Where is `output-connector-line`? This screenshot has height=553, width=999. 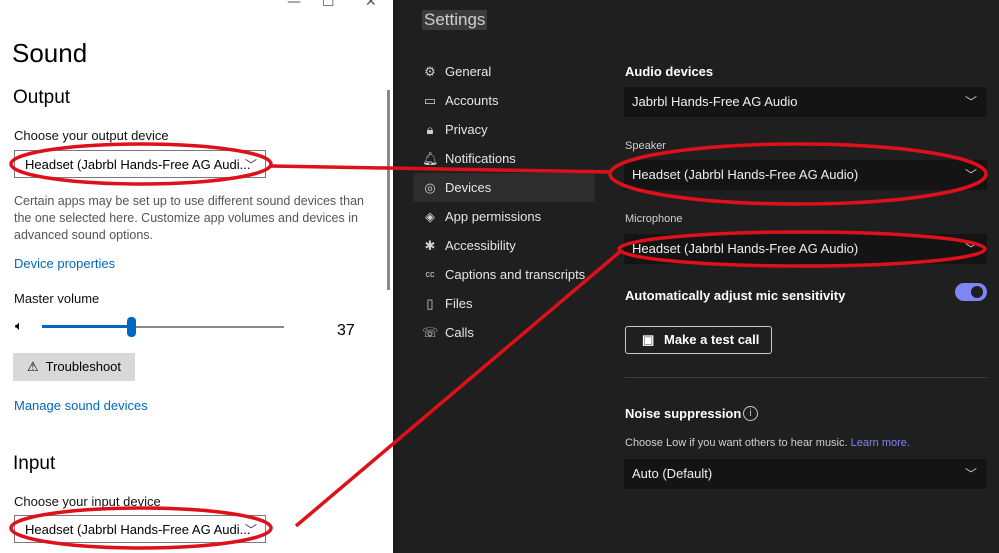
output-connector-line is located at coordinates (441, 169).